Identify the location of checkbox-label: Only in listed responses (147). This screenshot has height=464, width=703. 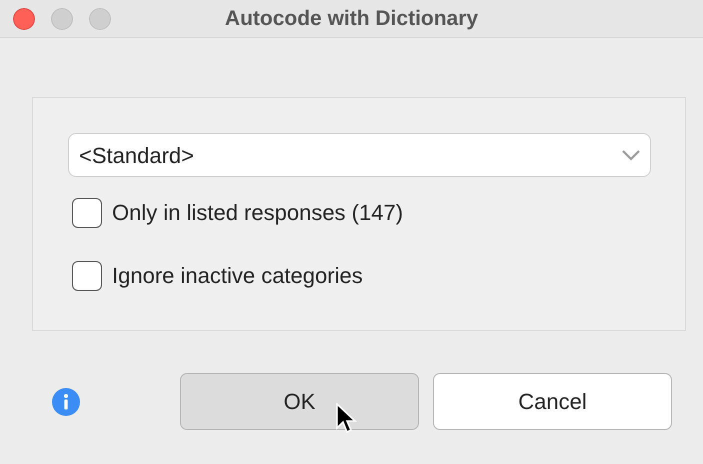
(258, 212).